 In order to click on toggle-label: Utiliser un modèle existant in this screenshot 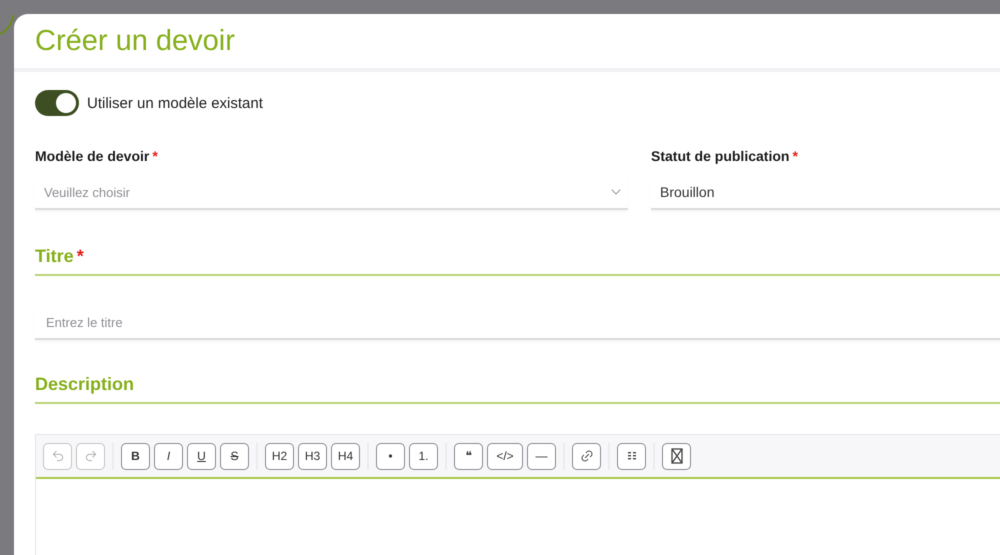, I will do `click(175, 103)`.